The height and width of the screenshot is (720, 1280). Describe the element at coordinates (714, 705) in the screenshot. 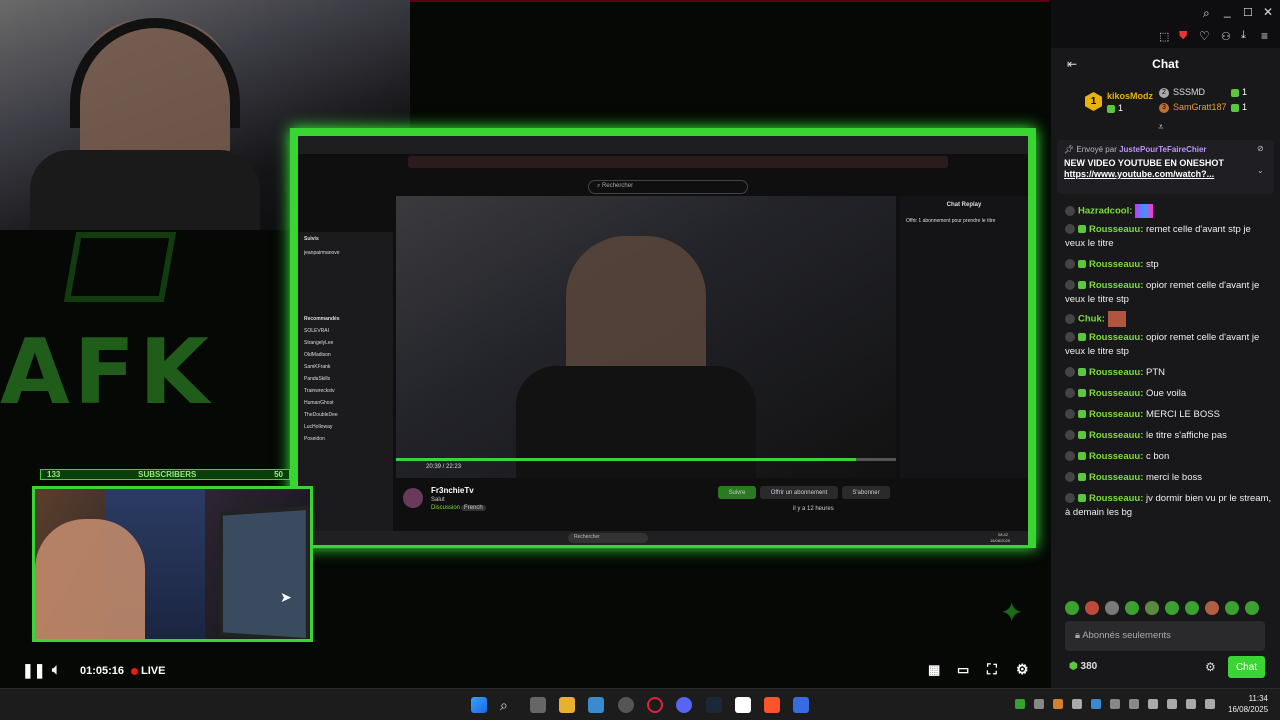

I see `steam-icon` at that location.